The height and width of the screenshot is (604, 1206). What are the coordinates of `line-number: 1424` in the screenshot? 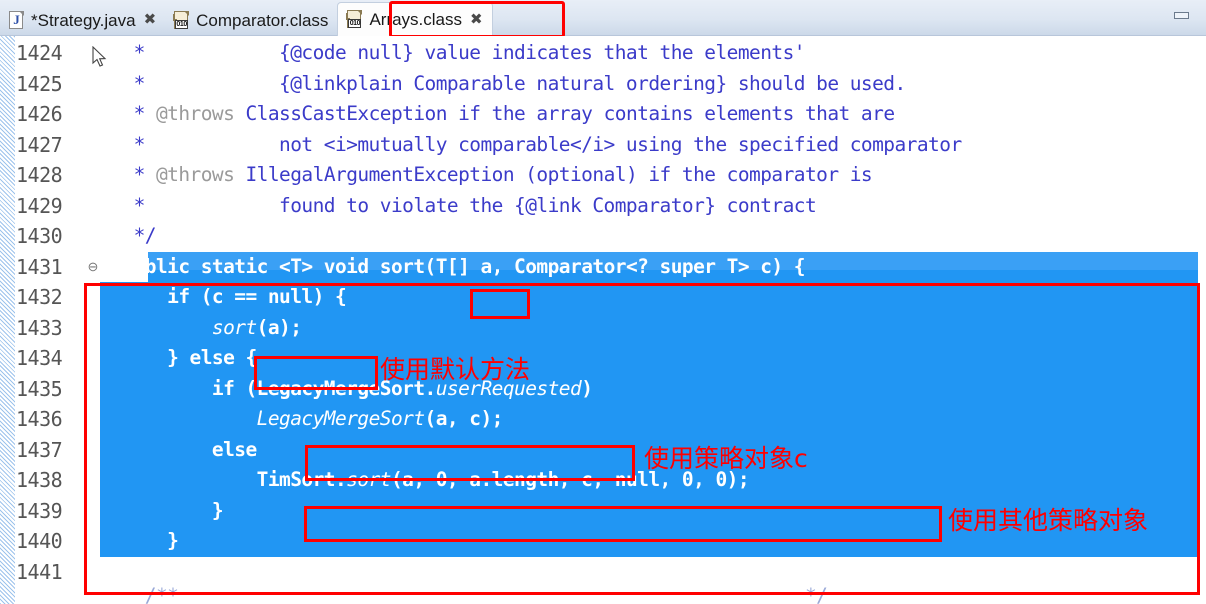 It's located at (39, 53).